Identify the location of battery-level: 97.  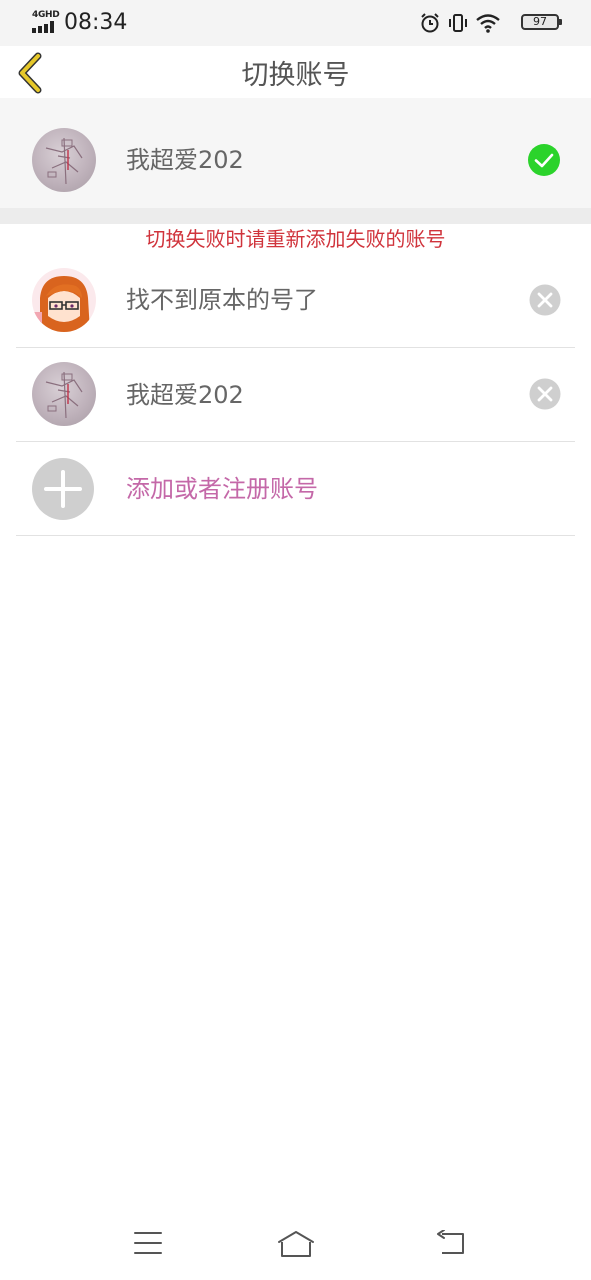
(540, 21).